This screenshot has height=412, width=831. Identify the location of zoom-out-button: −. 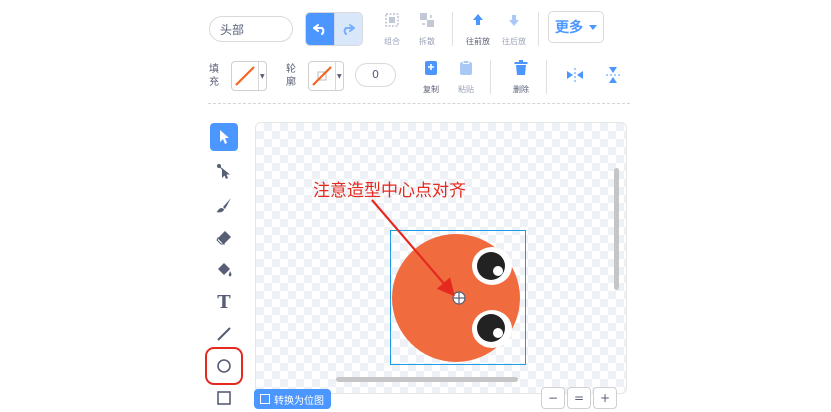
(553, 398).